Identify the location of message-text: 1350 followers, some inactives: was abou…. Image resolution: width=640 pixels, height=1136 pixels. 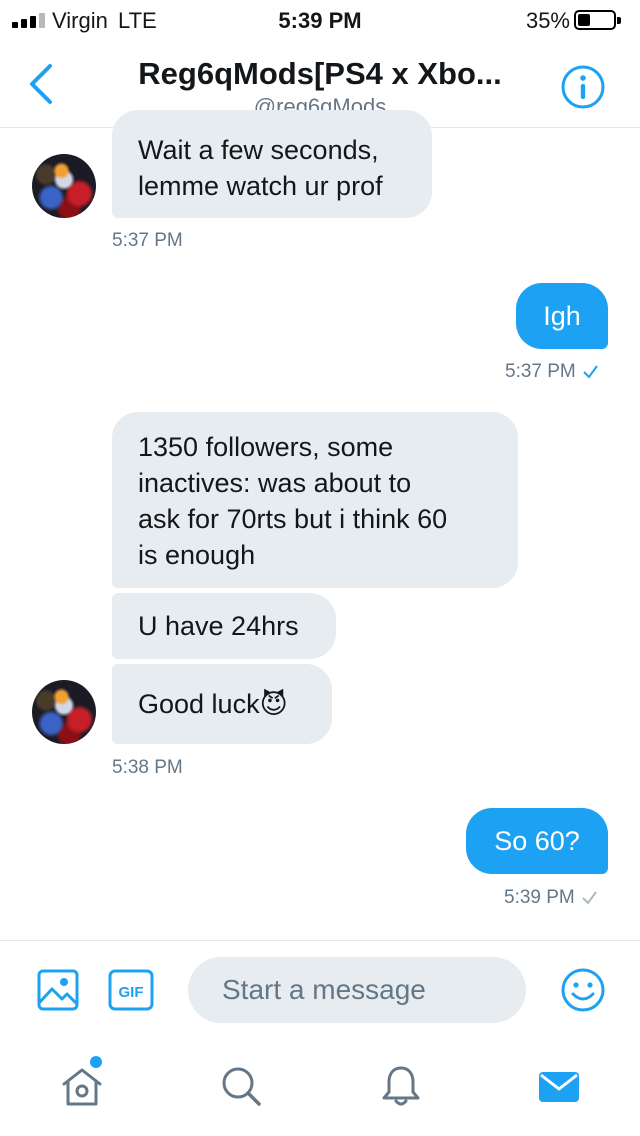
(293, 501).